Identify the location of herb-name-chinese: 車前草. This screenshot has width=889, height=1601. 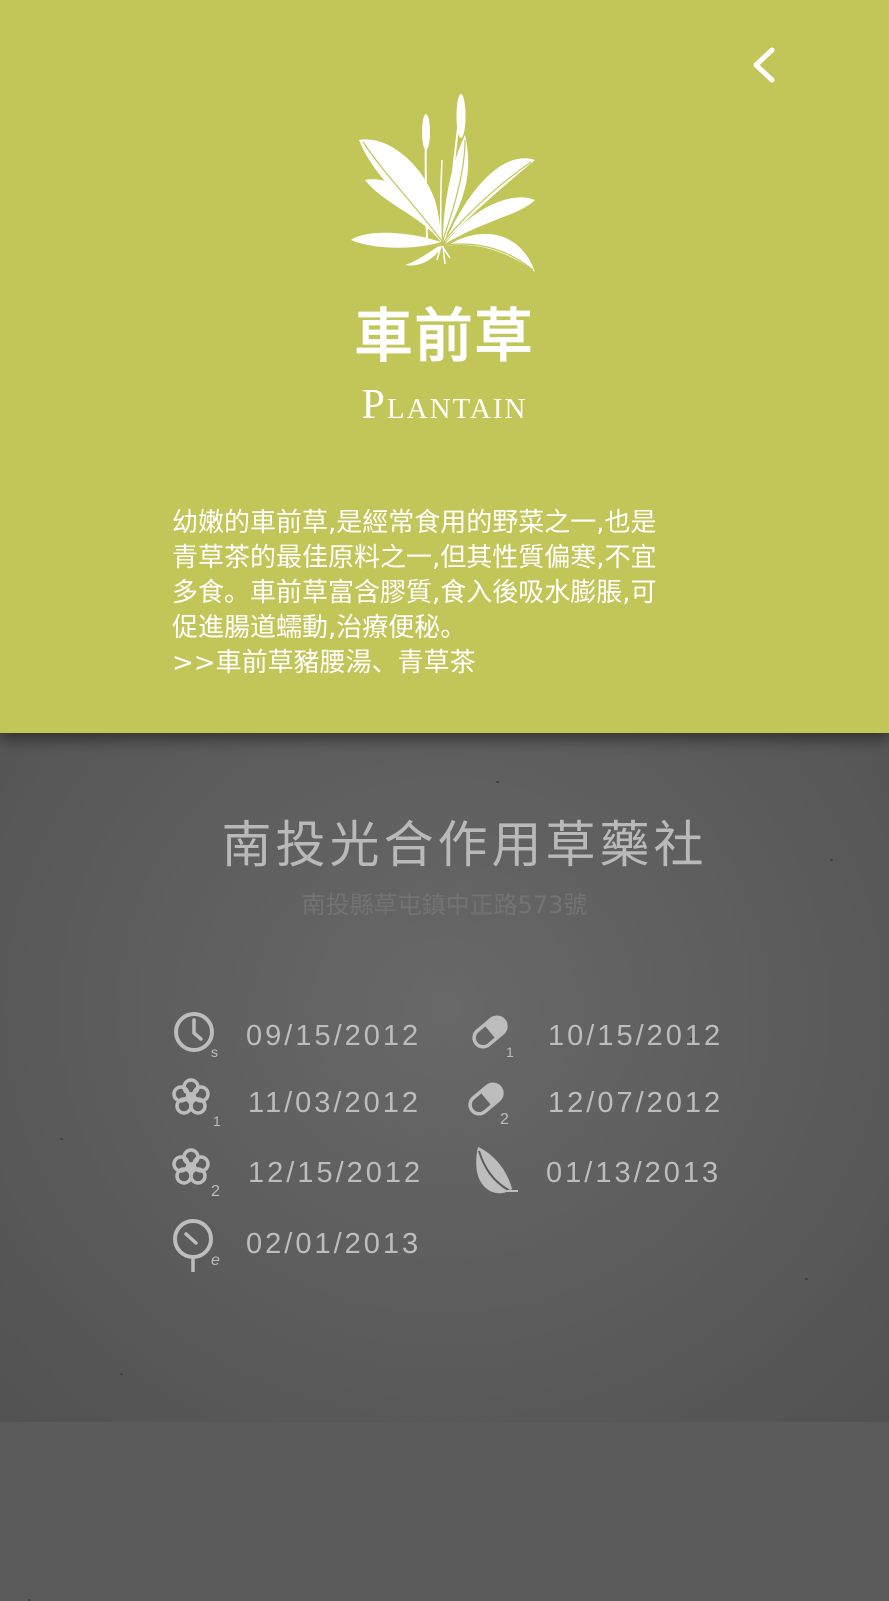
(444, 336).